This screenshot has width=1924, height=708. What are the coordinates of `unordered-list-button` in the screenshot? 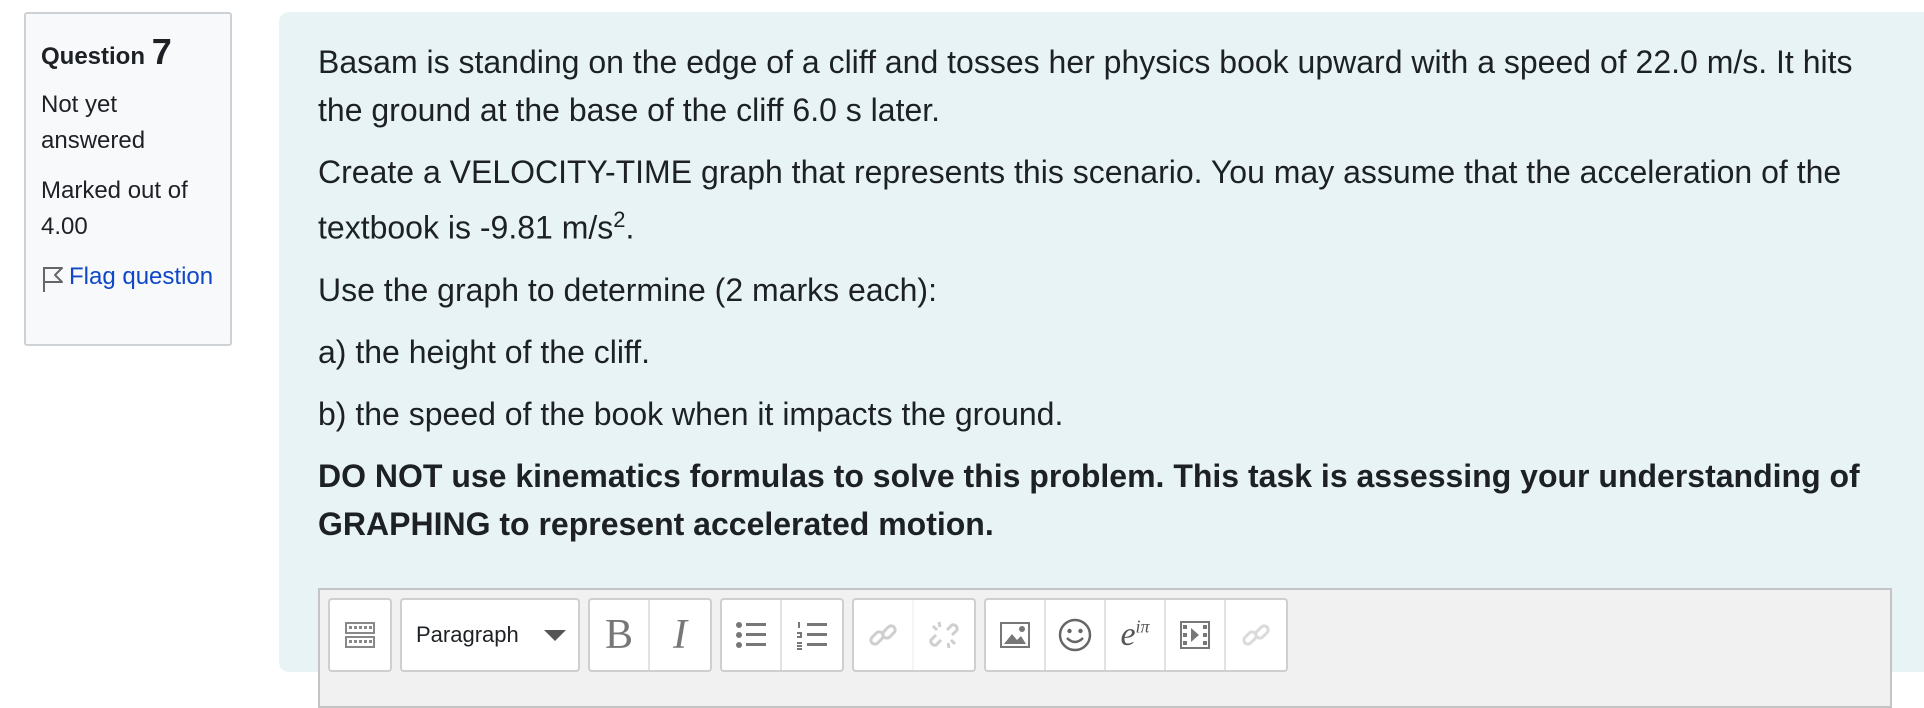 It's located at (752, 635).